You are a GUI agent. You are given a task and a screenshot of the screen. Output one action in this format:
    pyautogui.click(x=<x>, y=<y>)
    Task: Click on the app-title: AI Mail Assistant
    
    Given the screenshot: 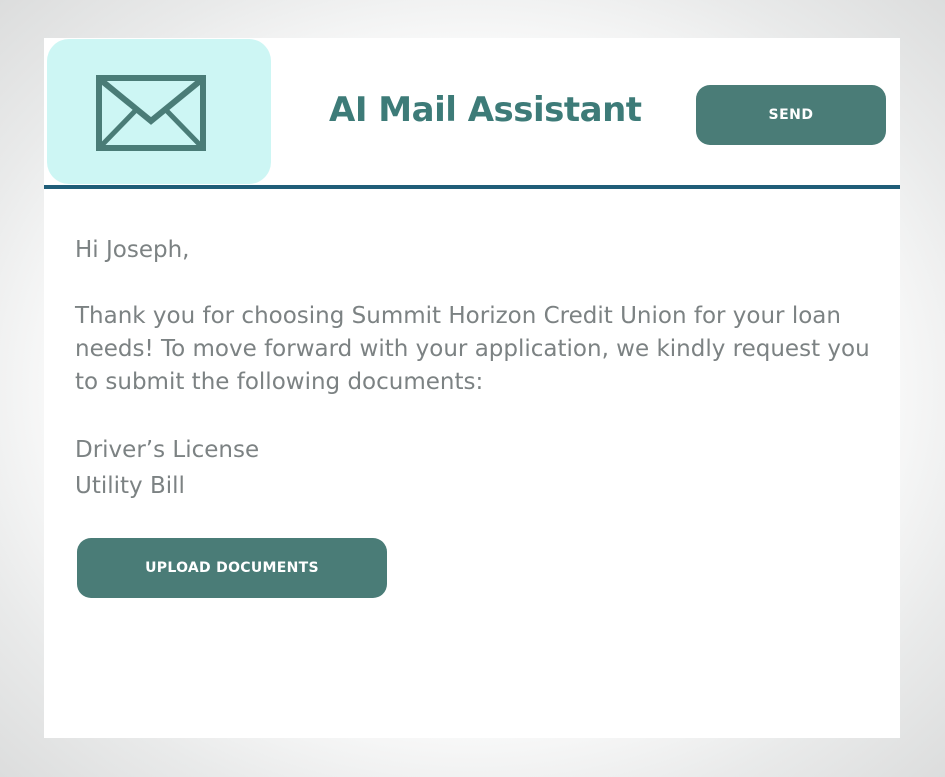 What is the action you would take?
    pyautogui.click(x=485, y=110)
    